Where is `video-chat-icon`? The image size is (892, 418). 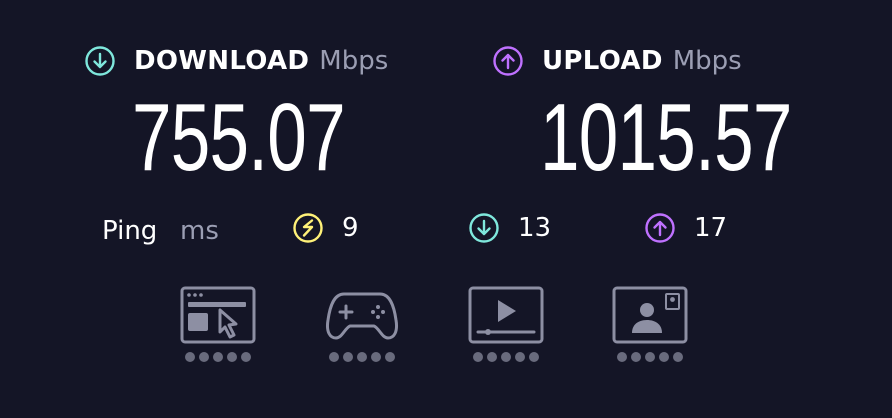 video-chat-icon is located at coordinates (650, 315).